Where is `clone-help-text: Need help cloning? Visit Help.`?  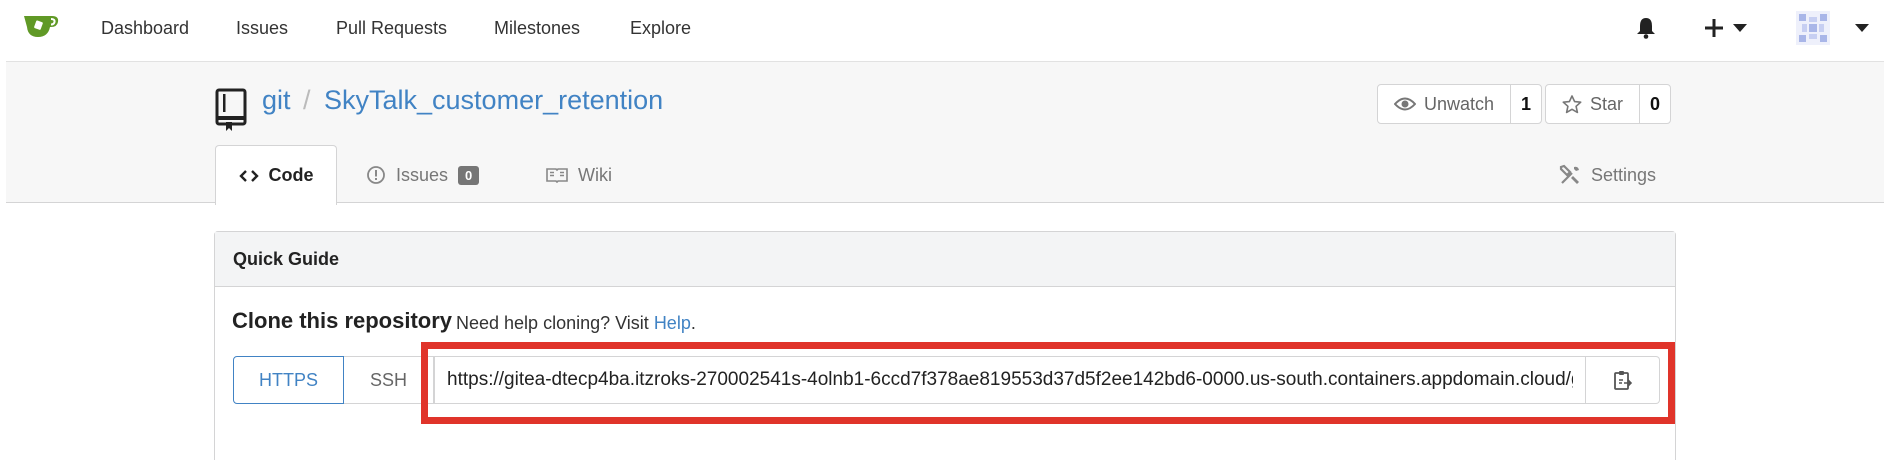
clone-help-text: Need help cloning? Visit Help. is located at coordinates (576, 323).